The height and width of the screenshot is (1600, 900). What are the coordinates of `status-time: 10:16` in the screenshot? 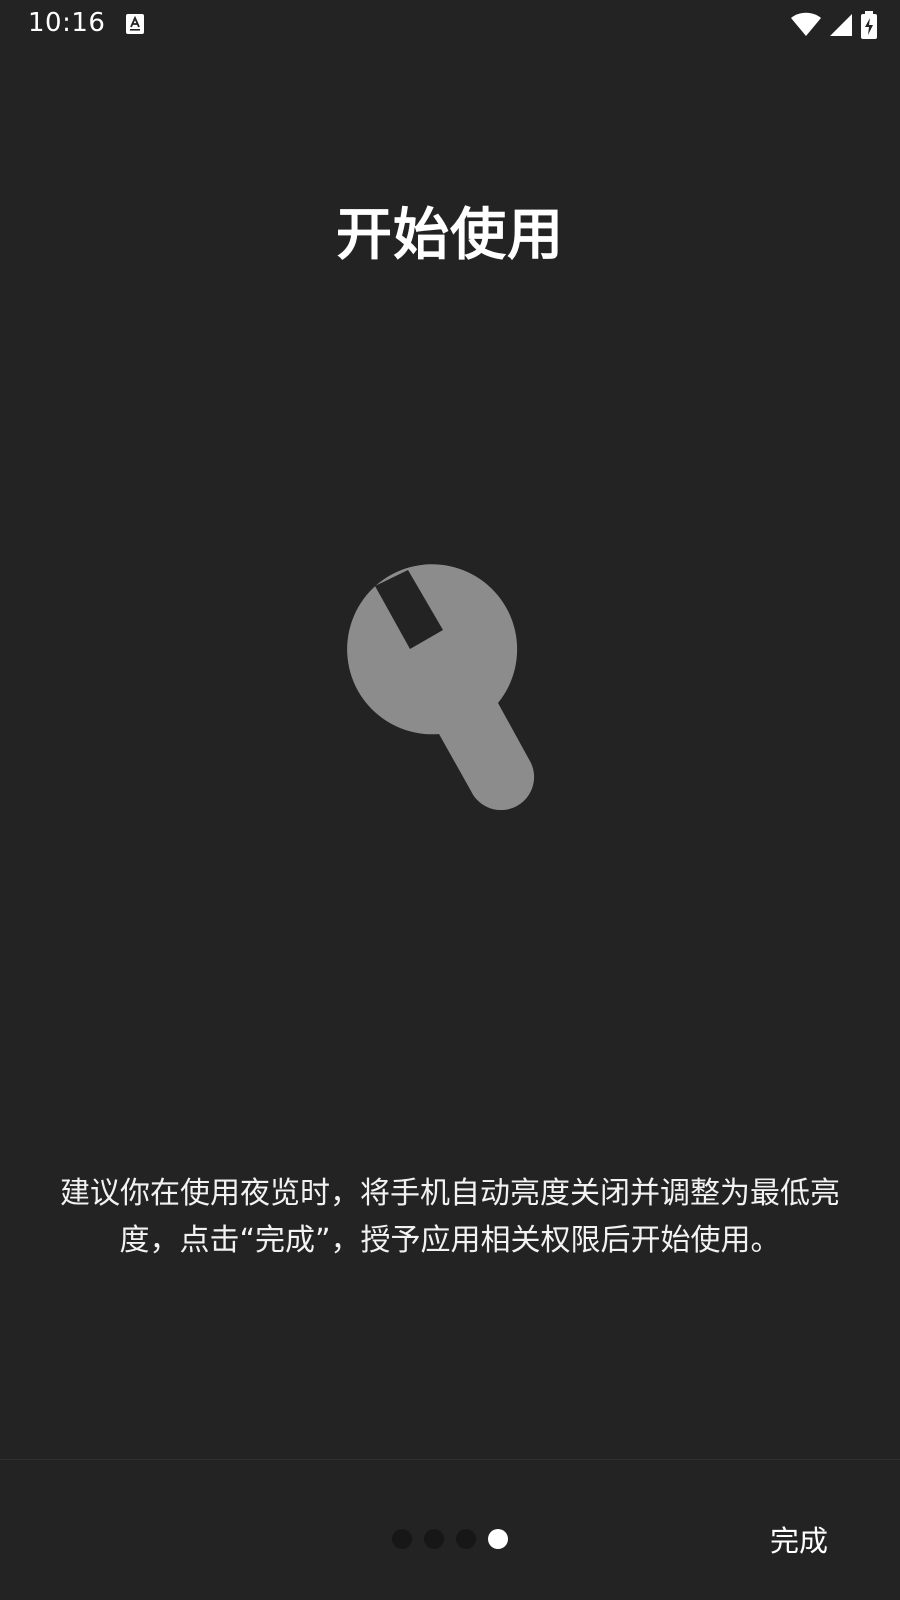 It's located at (67, 23).